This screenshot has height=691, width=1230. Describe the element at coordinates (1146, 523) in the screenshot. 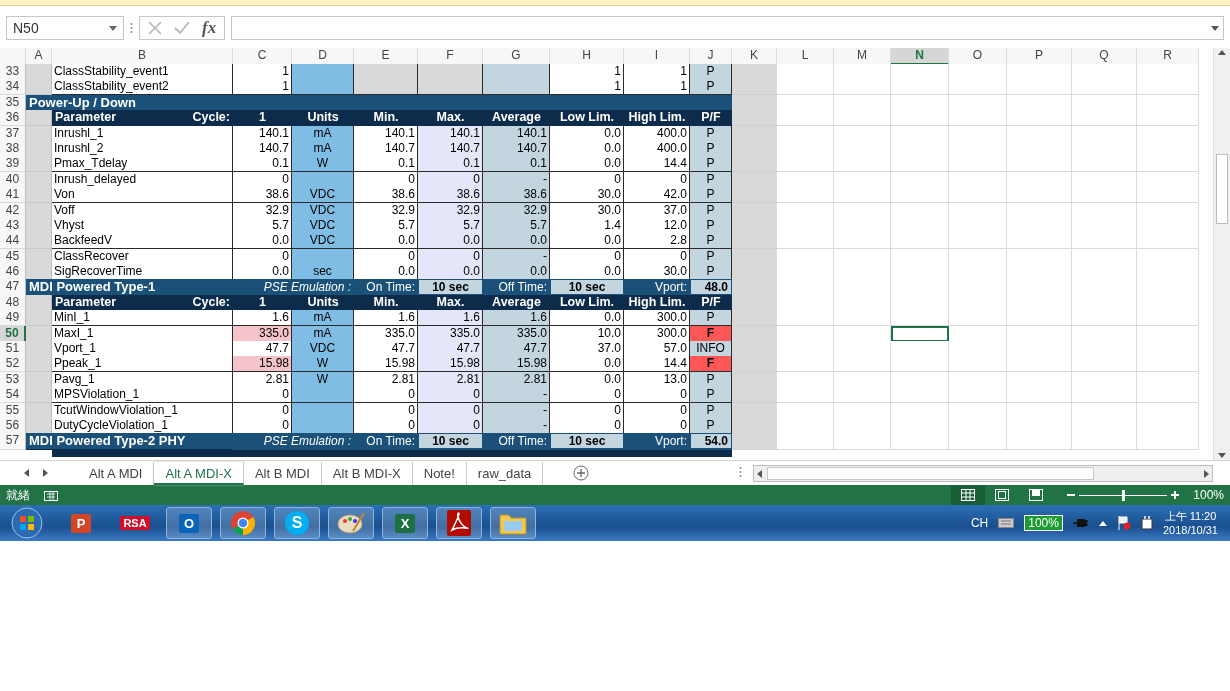

I see `power-icon` at that location.